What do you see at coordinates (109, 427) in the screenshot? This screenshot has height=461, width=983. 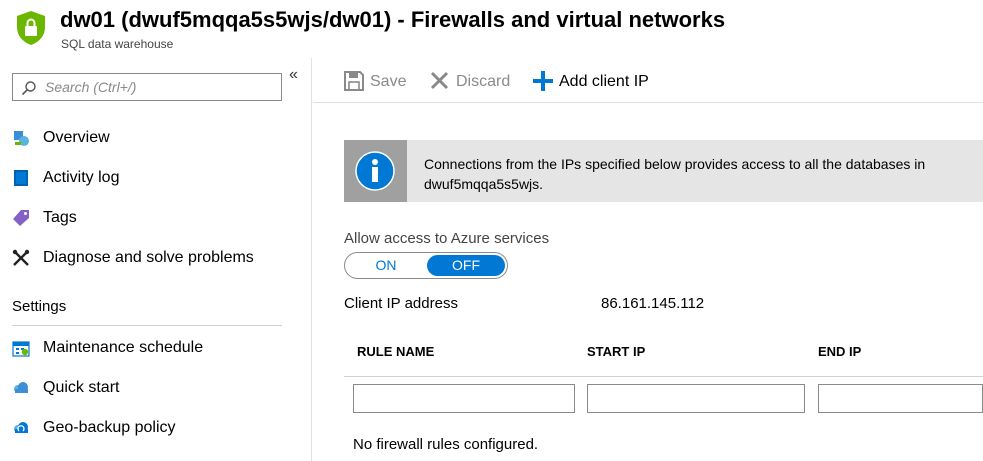 I see `sidebar-item-label: Geo-backup policy` at bounding box center [109, 427].